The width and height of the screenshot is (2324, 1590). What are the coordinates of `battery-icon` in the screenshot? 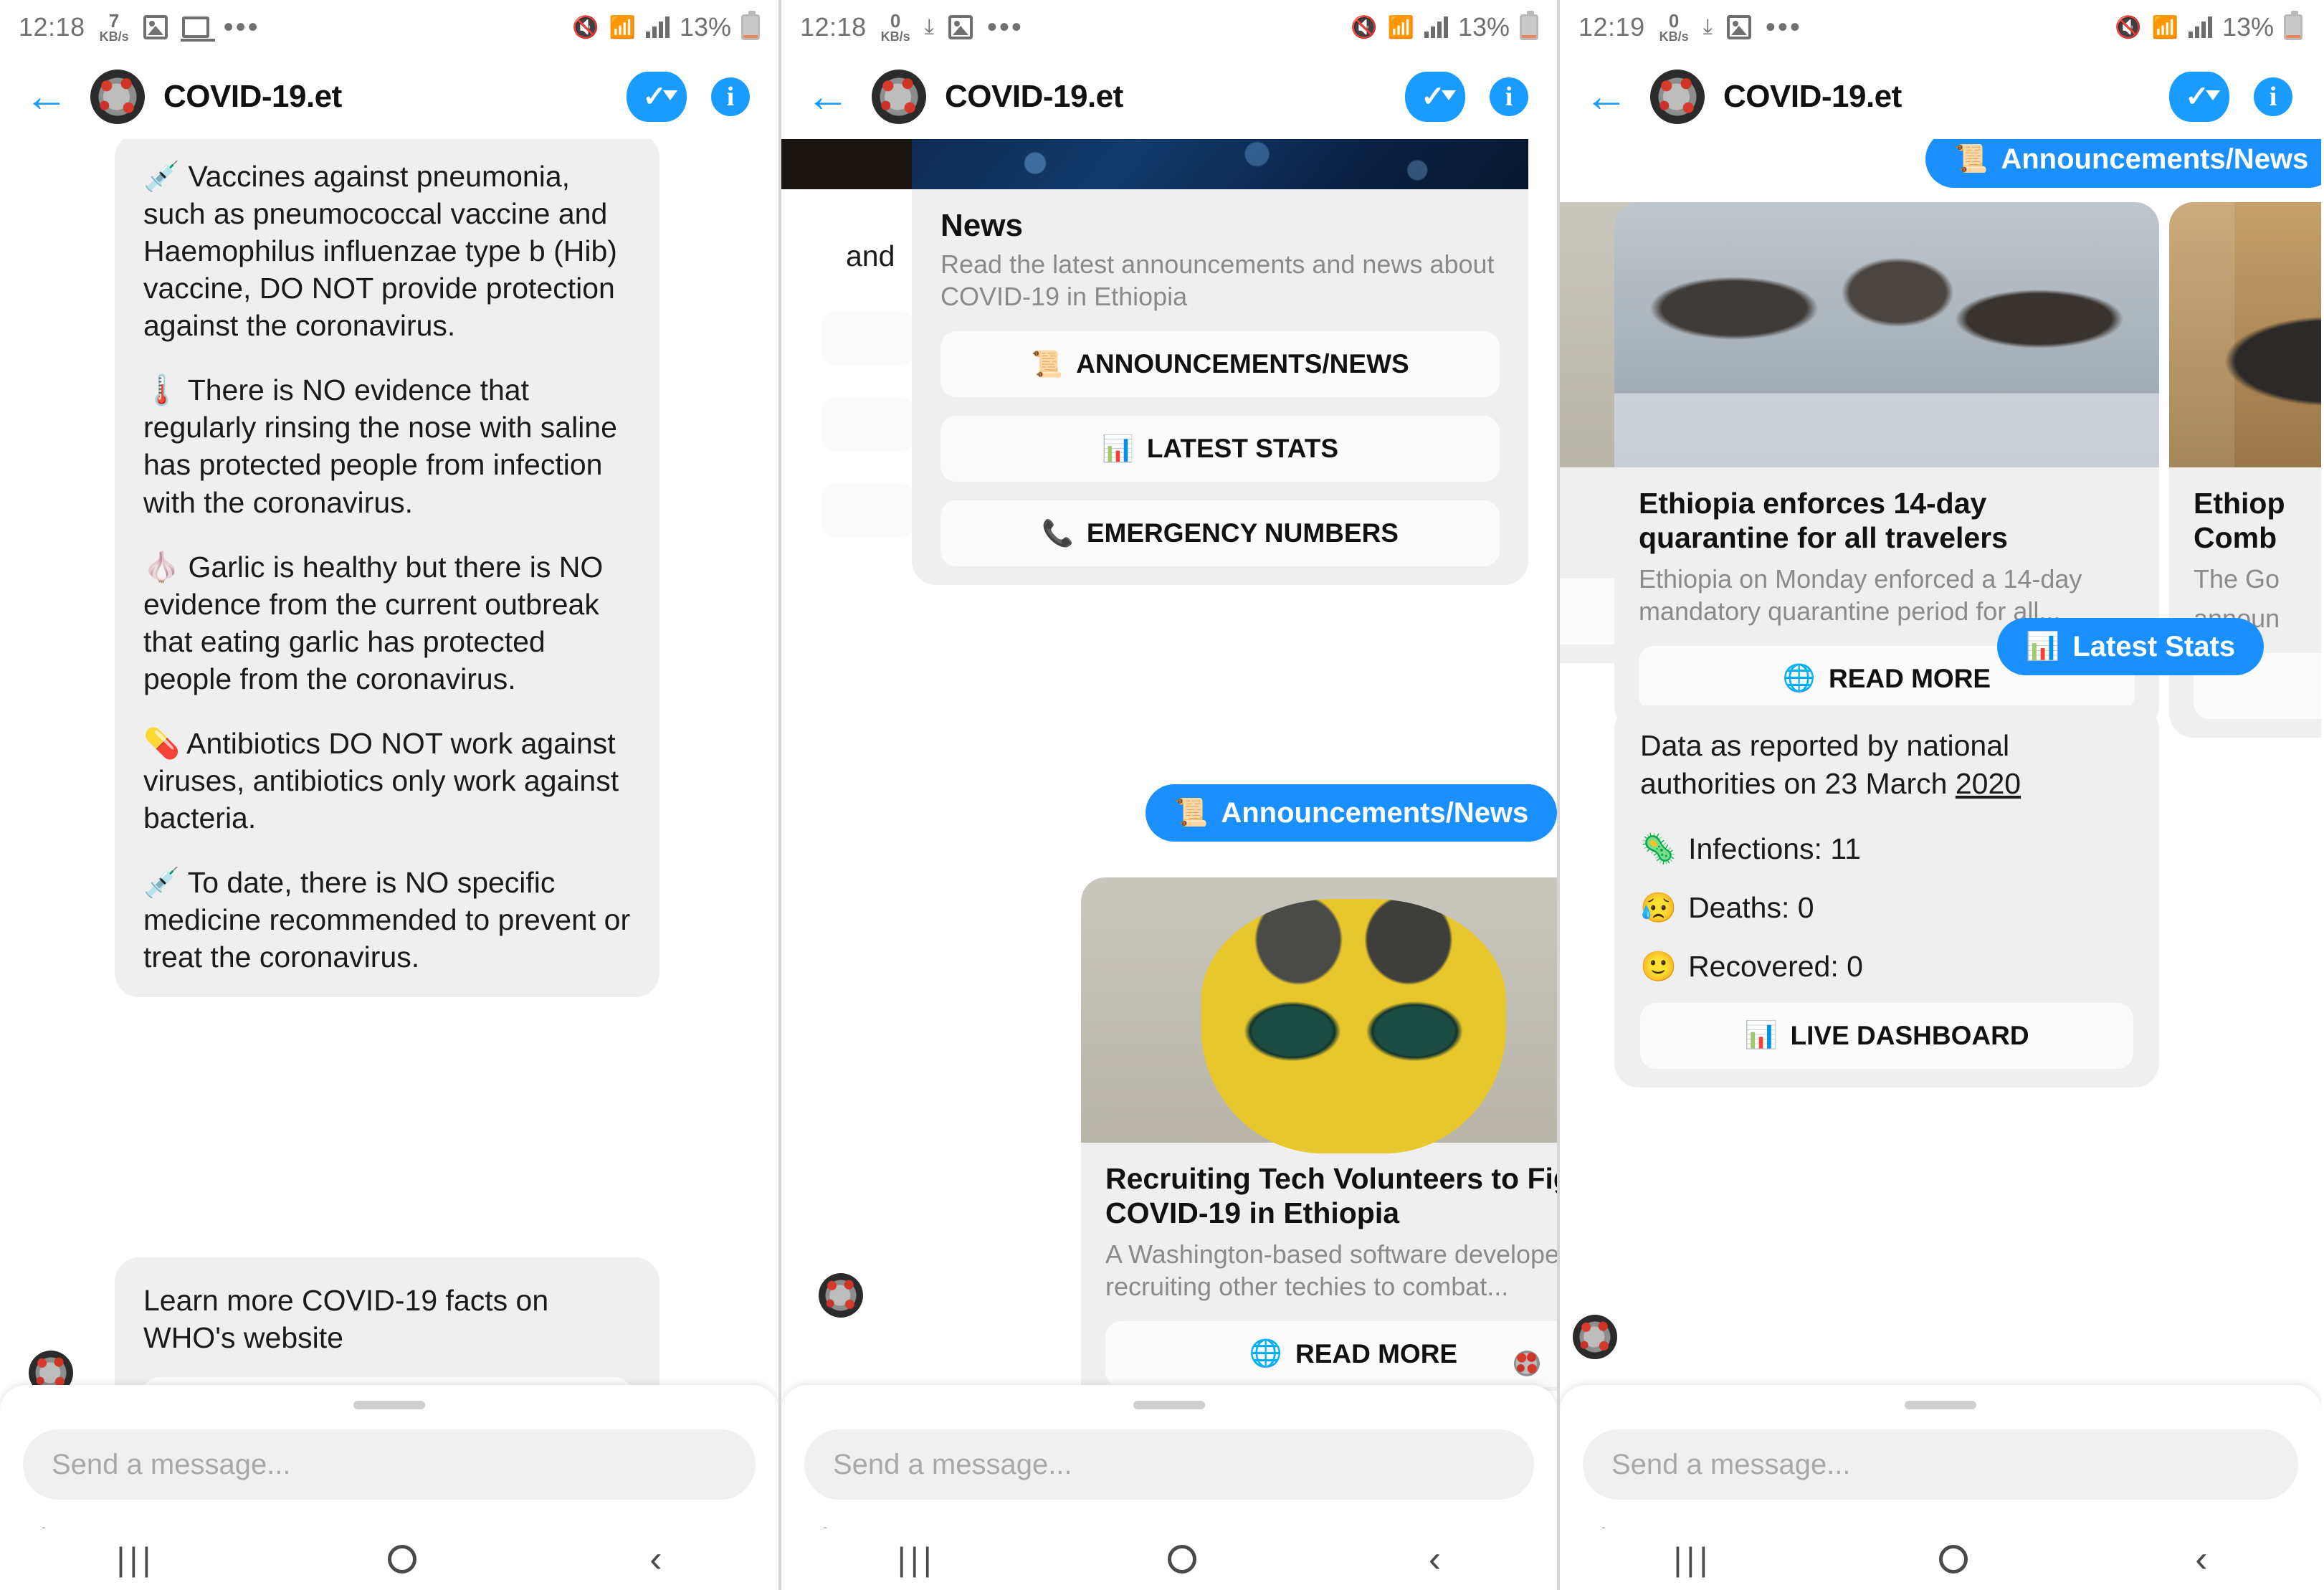 It's located at (1529, 25).